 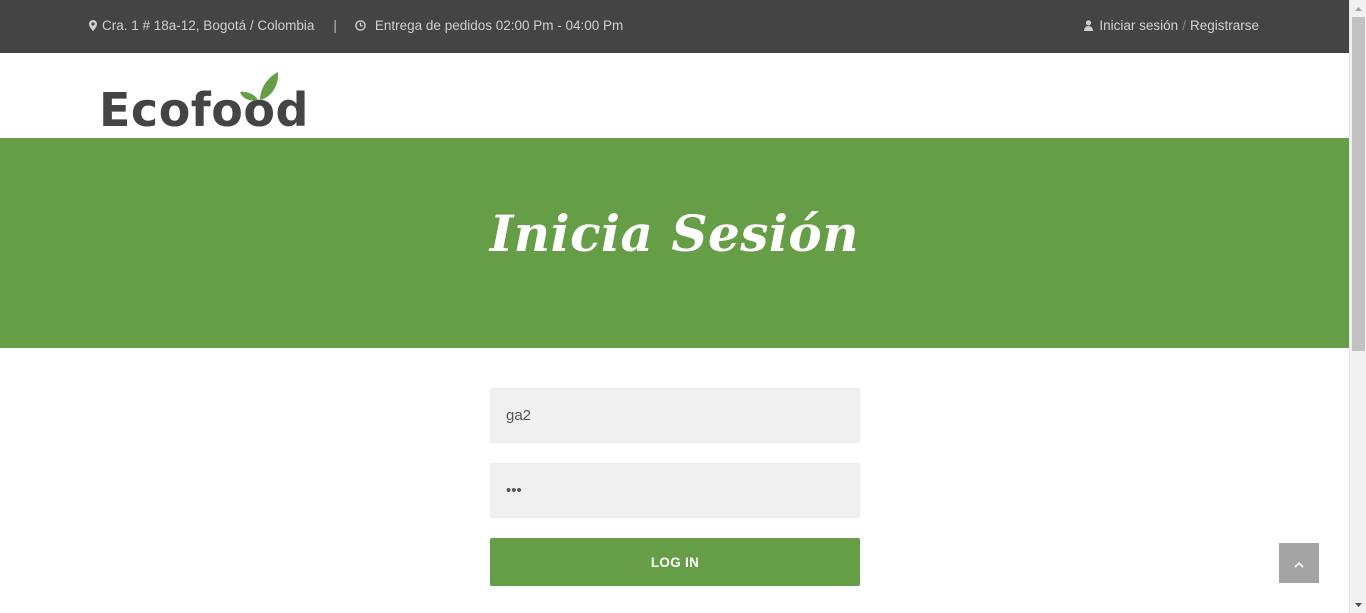 What do you see at coordinates (1358, 184) in the screenshot?
I see `scrollbar-thumb` at bounding box center [1358, 184].